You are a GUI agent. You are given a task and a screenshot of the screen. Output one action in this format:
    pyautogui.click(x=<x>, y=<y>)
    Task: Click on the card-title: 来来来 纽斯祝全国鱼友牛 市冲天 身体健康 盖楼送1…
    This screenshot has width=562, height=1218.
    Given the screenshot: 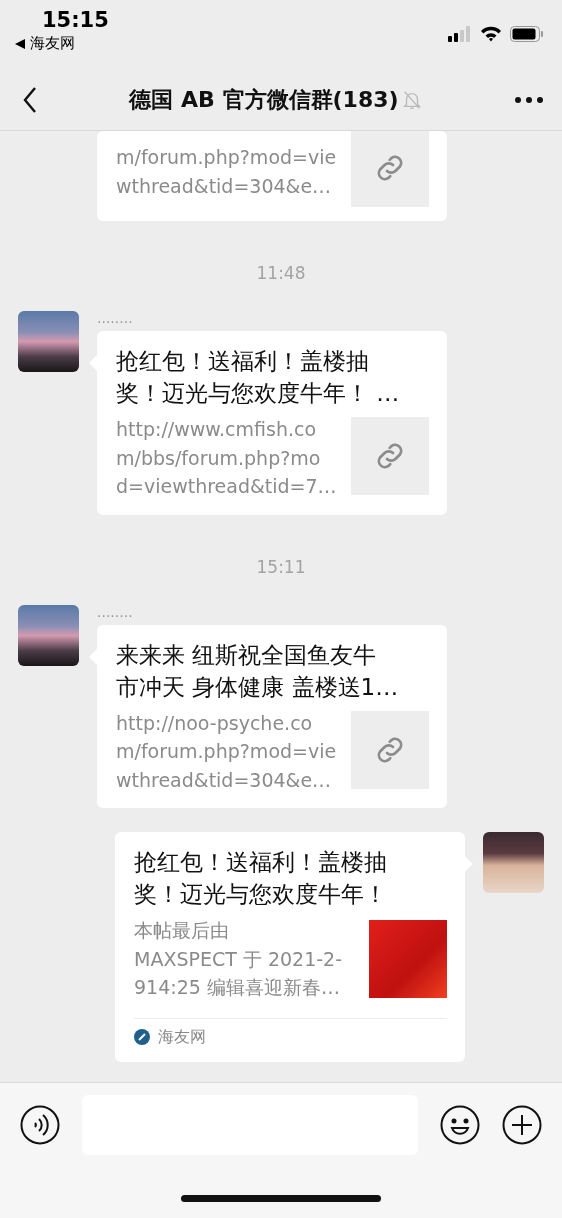 What is the action you would take?
    pyautogui.click(x=258, y=671)
    